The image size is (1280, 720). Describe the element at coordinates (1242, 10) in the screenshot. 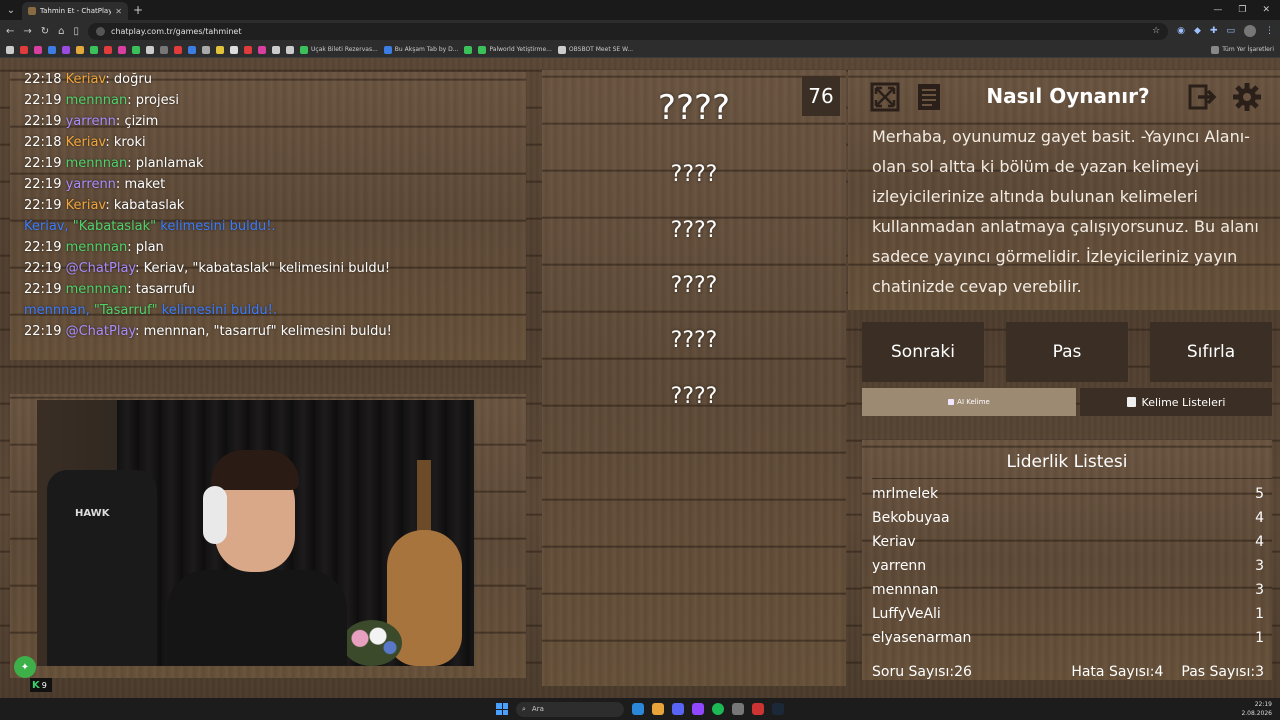

I see `restore-icon: ❐` at that location.